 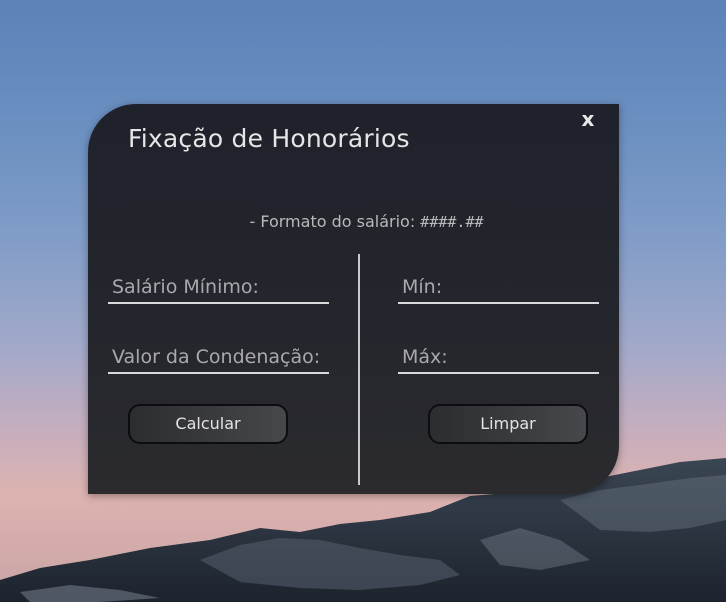 I want to click on salario-minimo-field, so click(x=218, y=286).